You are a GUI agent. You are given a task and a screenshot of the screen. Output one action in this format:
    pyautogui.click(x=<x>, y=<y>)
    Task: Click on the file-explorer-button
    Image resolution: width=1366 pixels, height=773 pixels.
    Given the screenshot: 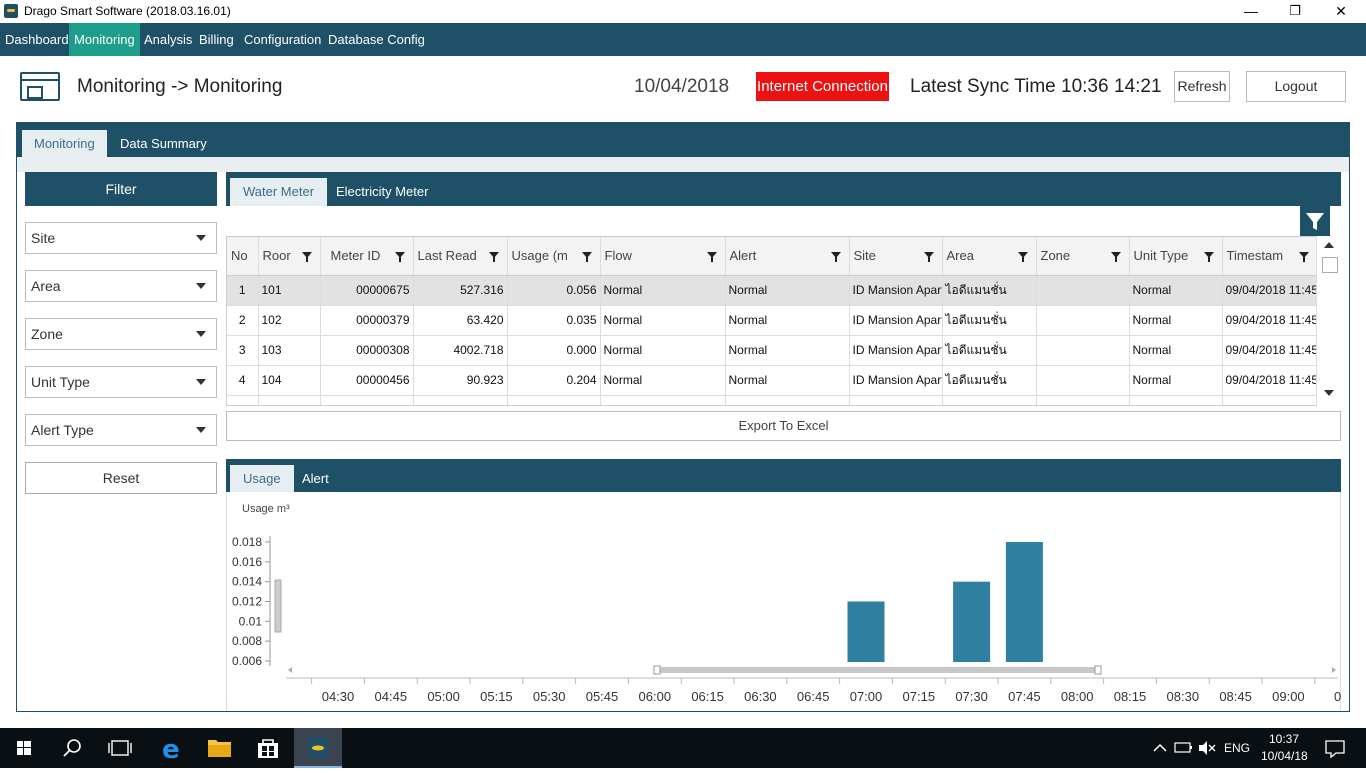 What is the action you would take?
    pyautogui.click(x=220, y=748)
    